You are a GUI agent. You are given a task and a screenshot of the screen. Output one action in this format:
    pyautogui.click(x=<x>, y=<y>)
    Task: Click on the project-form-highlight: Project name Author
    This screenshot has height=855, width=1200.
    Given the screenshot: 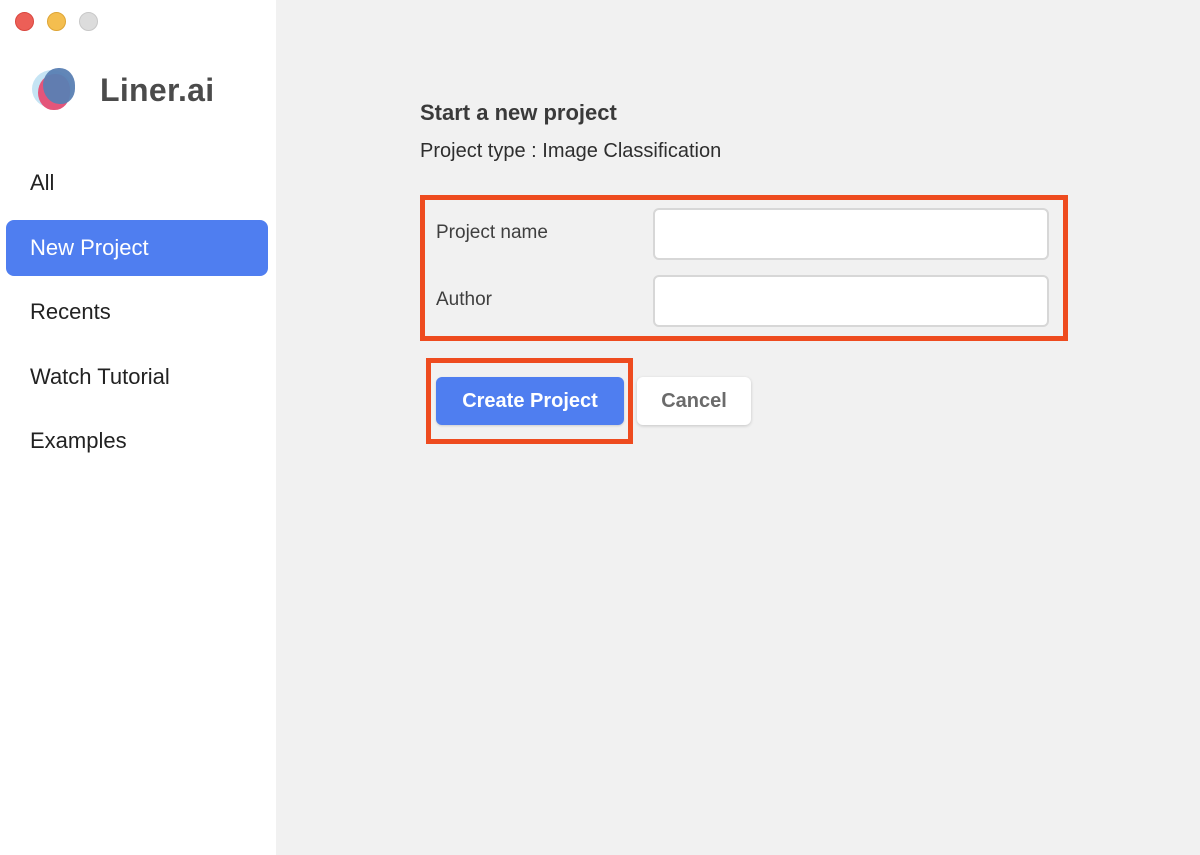 What is the action you would take?
    pyautogui.click(x=744, y=268)
    